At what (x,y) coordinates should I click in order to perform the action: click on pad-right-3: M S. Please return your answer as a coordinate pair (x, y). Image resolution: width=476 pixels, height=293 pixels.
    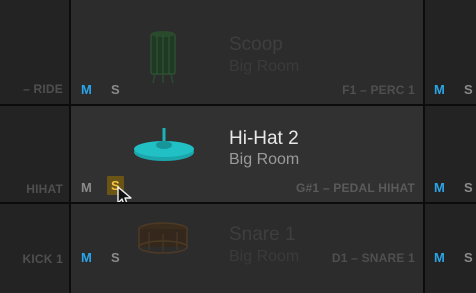
    Looking at the image, I should click on (450, 248).